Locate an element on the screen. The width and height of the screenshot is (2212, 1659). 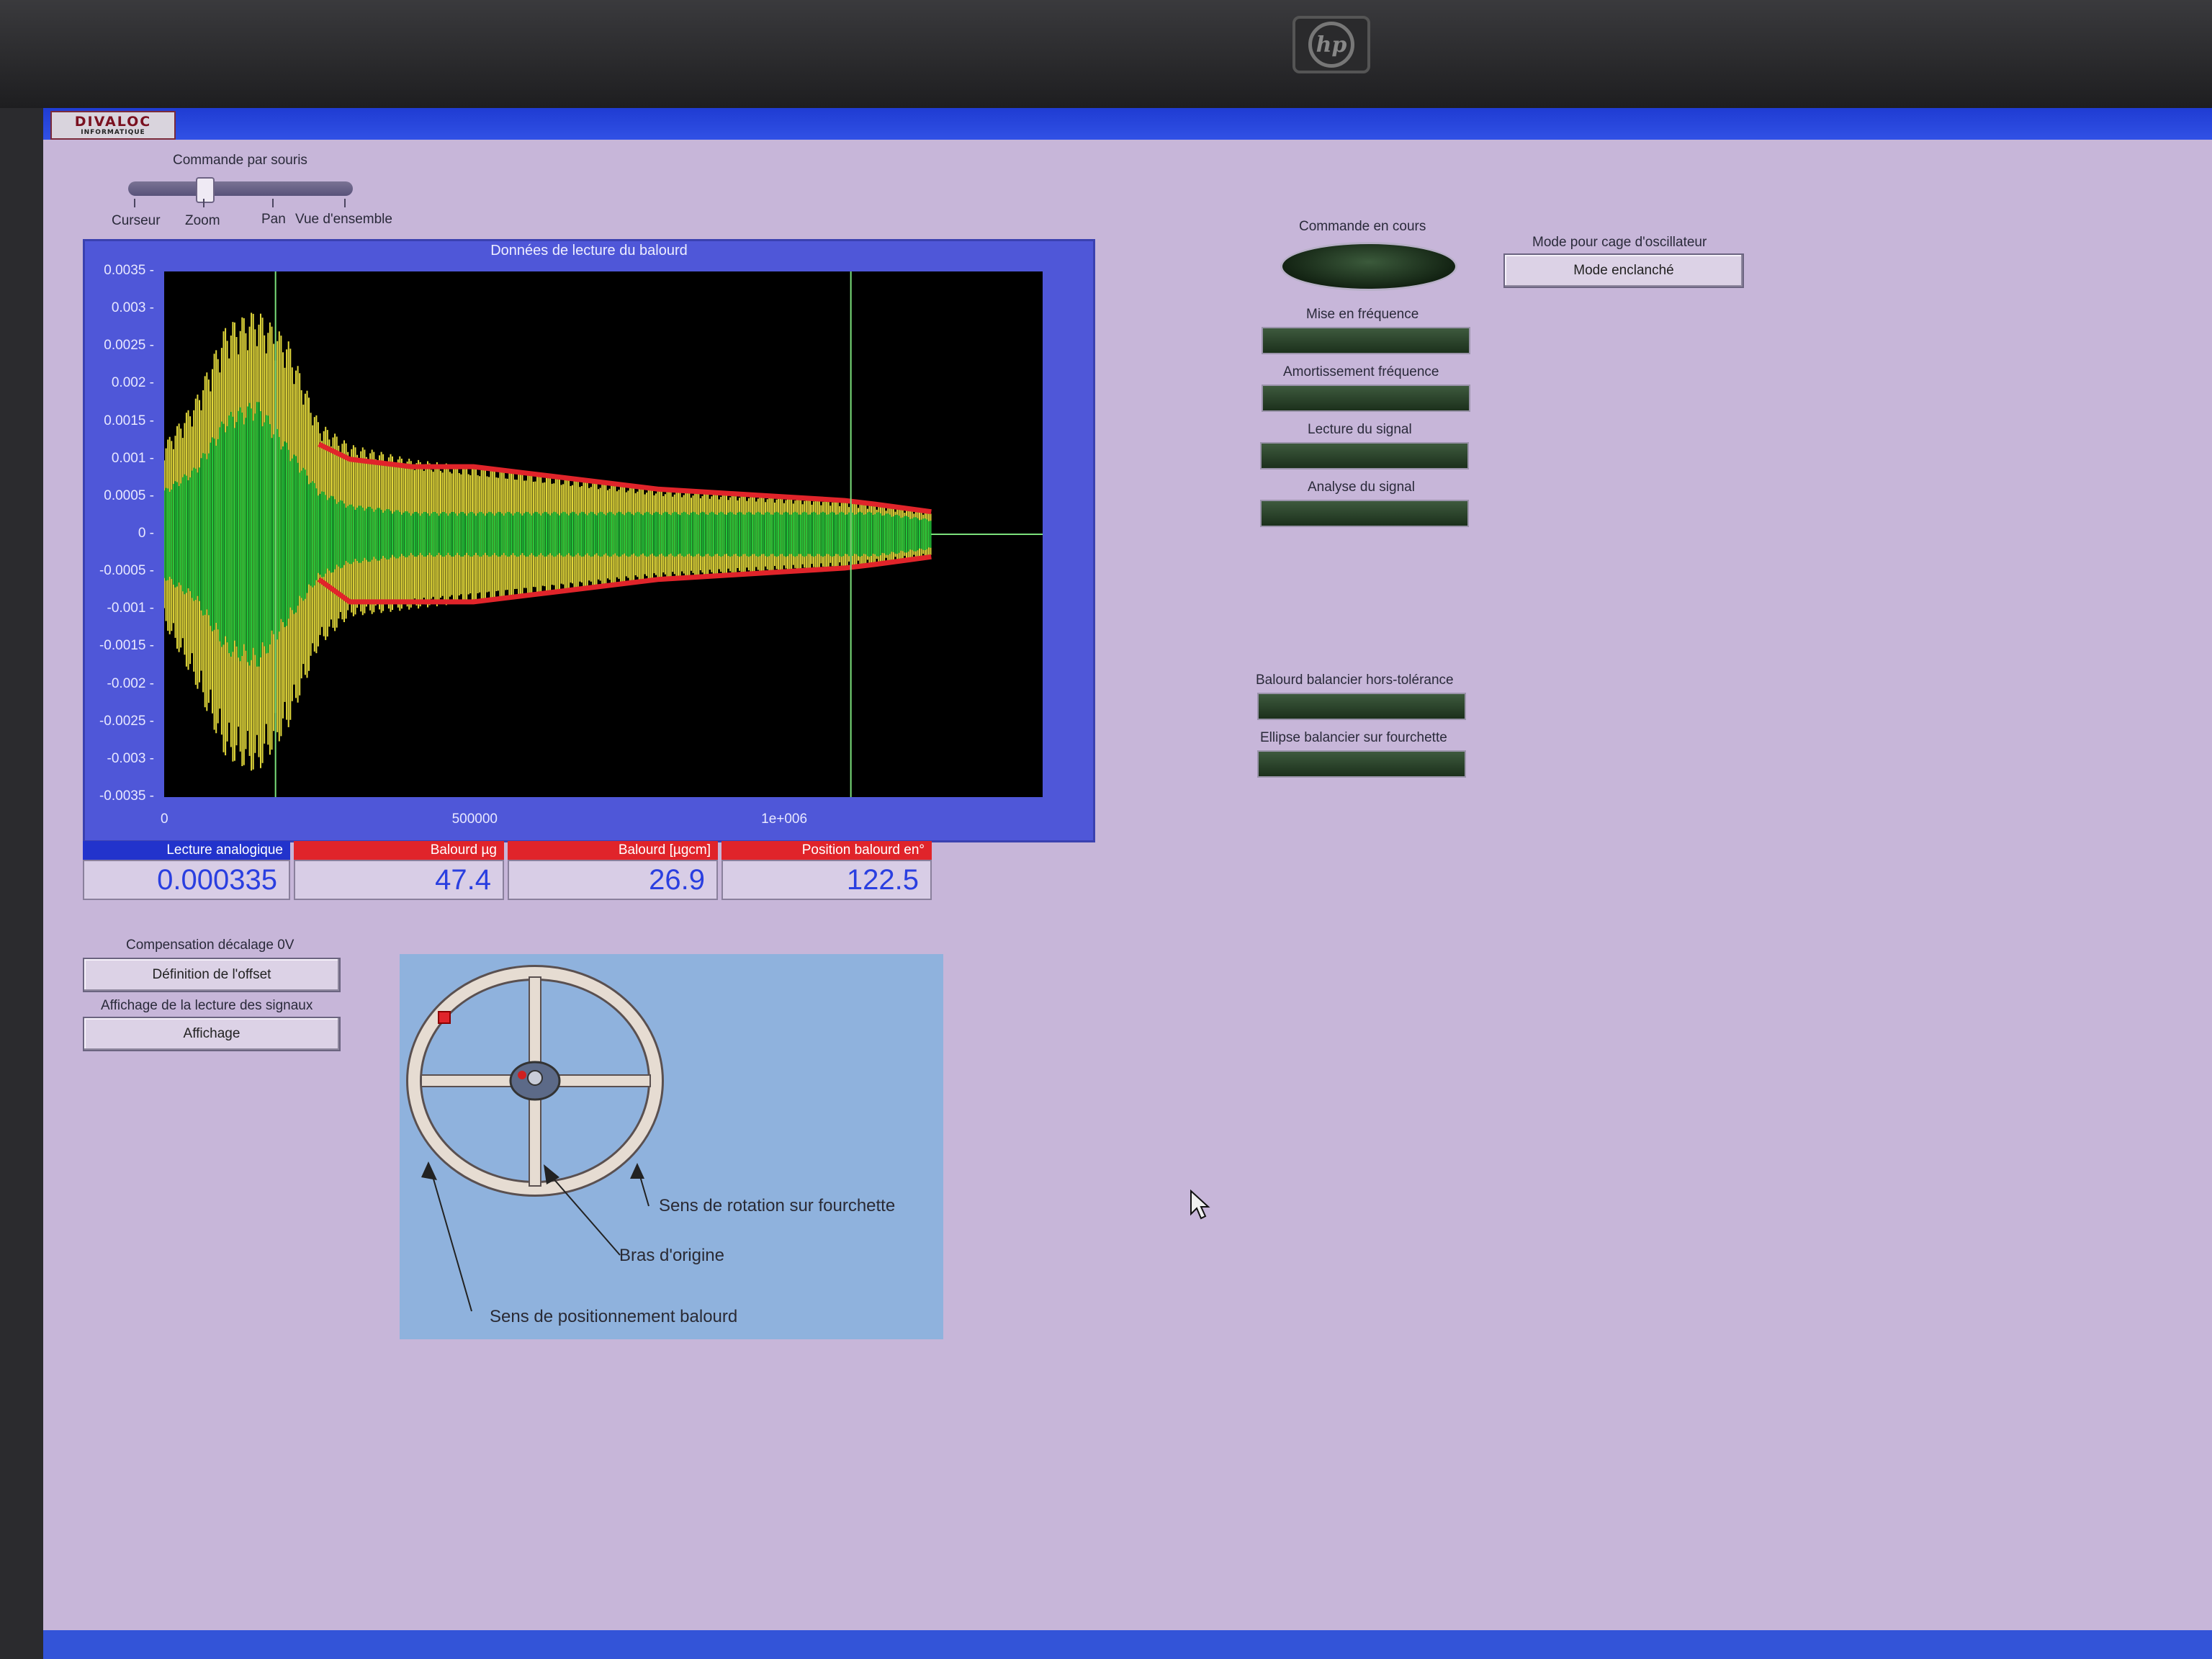
y-tick-label: 0.0025 - is located at coordinates (129, 346).